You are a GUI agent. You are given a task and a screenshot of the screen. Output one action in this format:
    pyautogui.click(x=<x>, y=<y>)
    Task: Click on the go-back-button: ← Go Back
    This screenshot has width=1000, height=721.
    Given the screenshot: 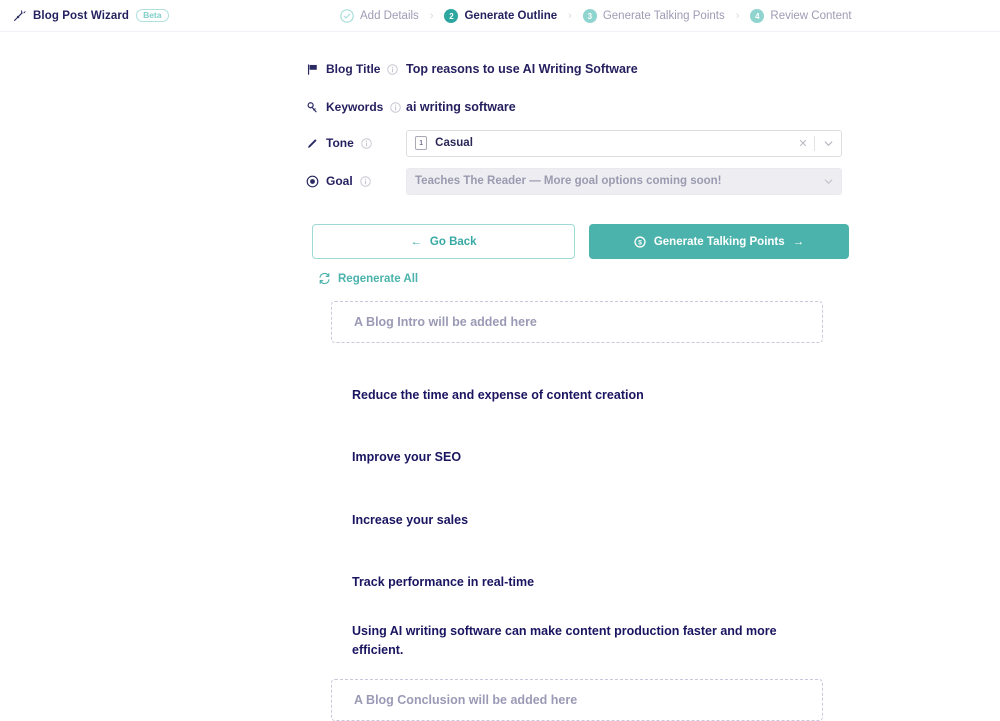 What is the action you would take?
    pyautogui.click(x=443, y=241)
    